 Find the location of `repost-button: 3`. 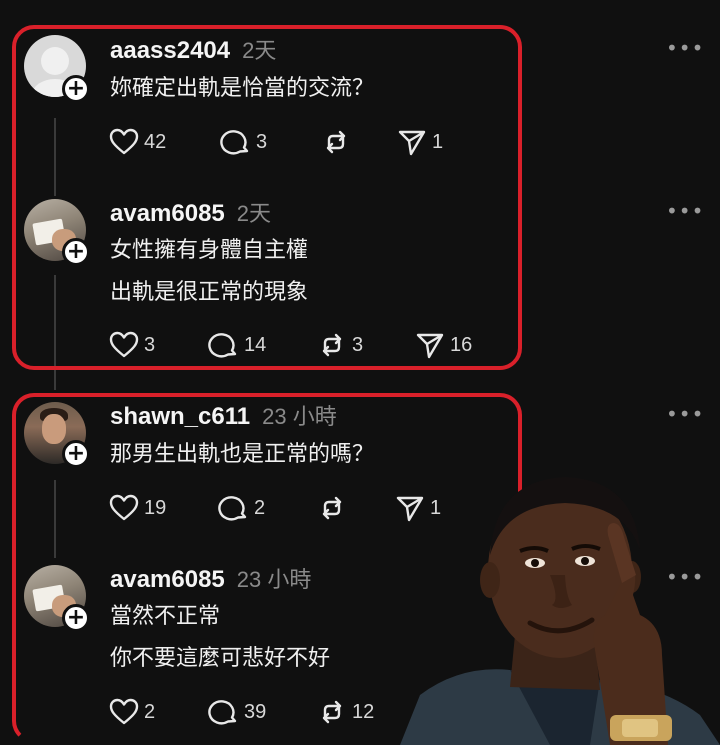

repost-button: 3 is located at coordinates (339, 345).